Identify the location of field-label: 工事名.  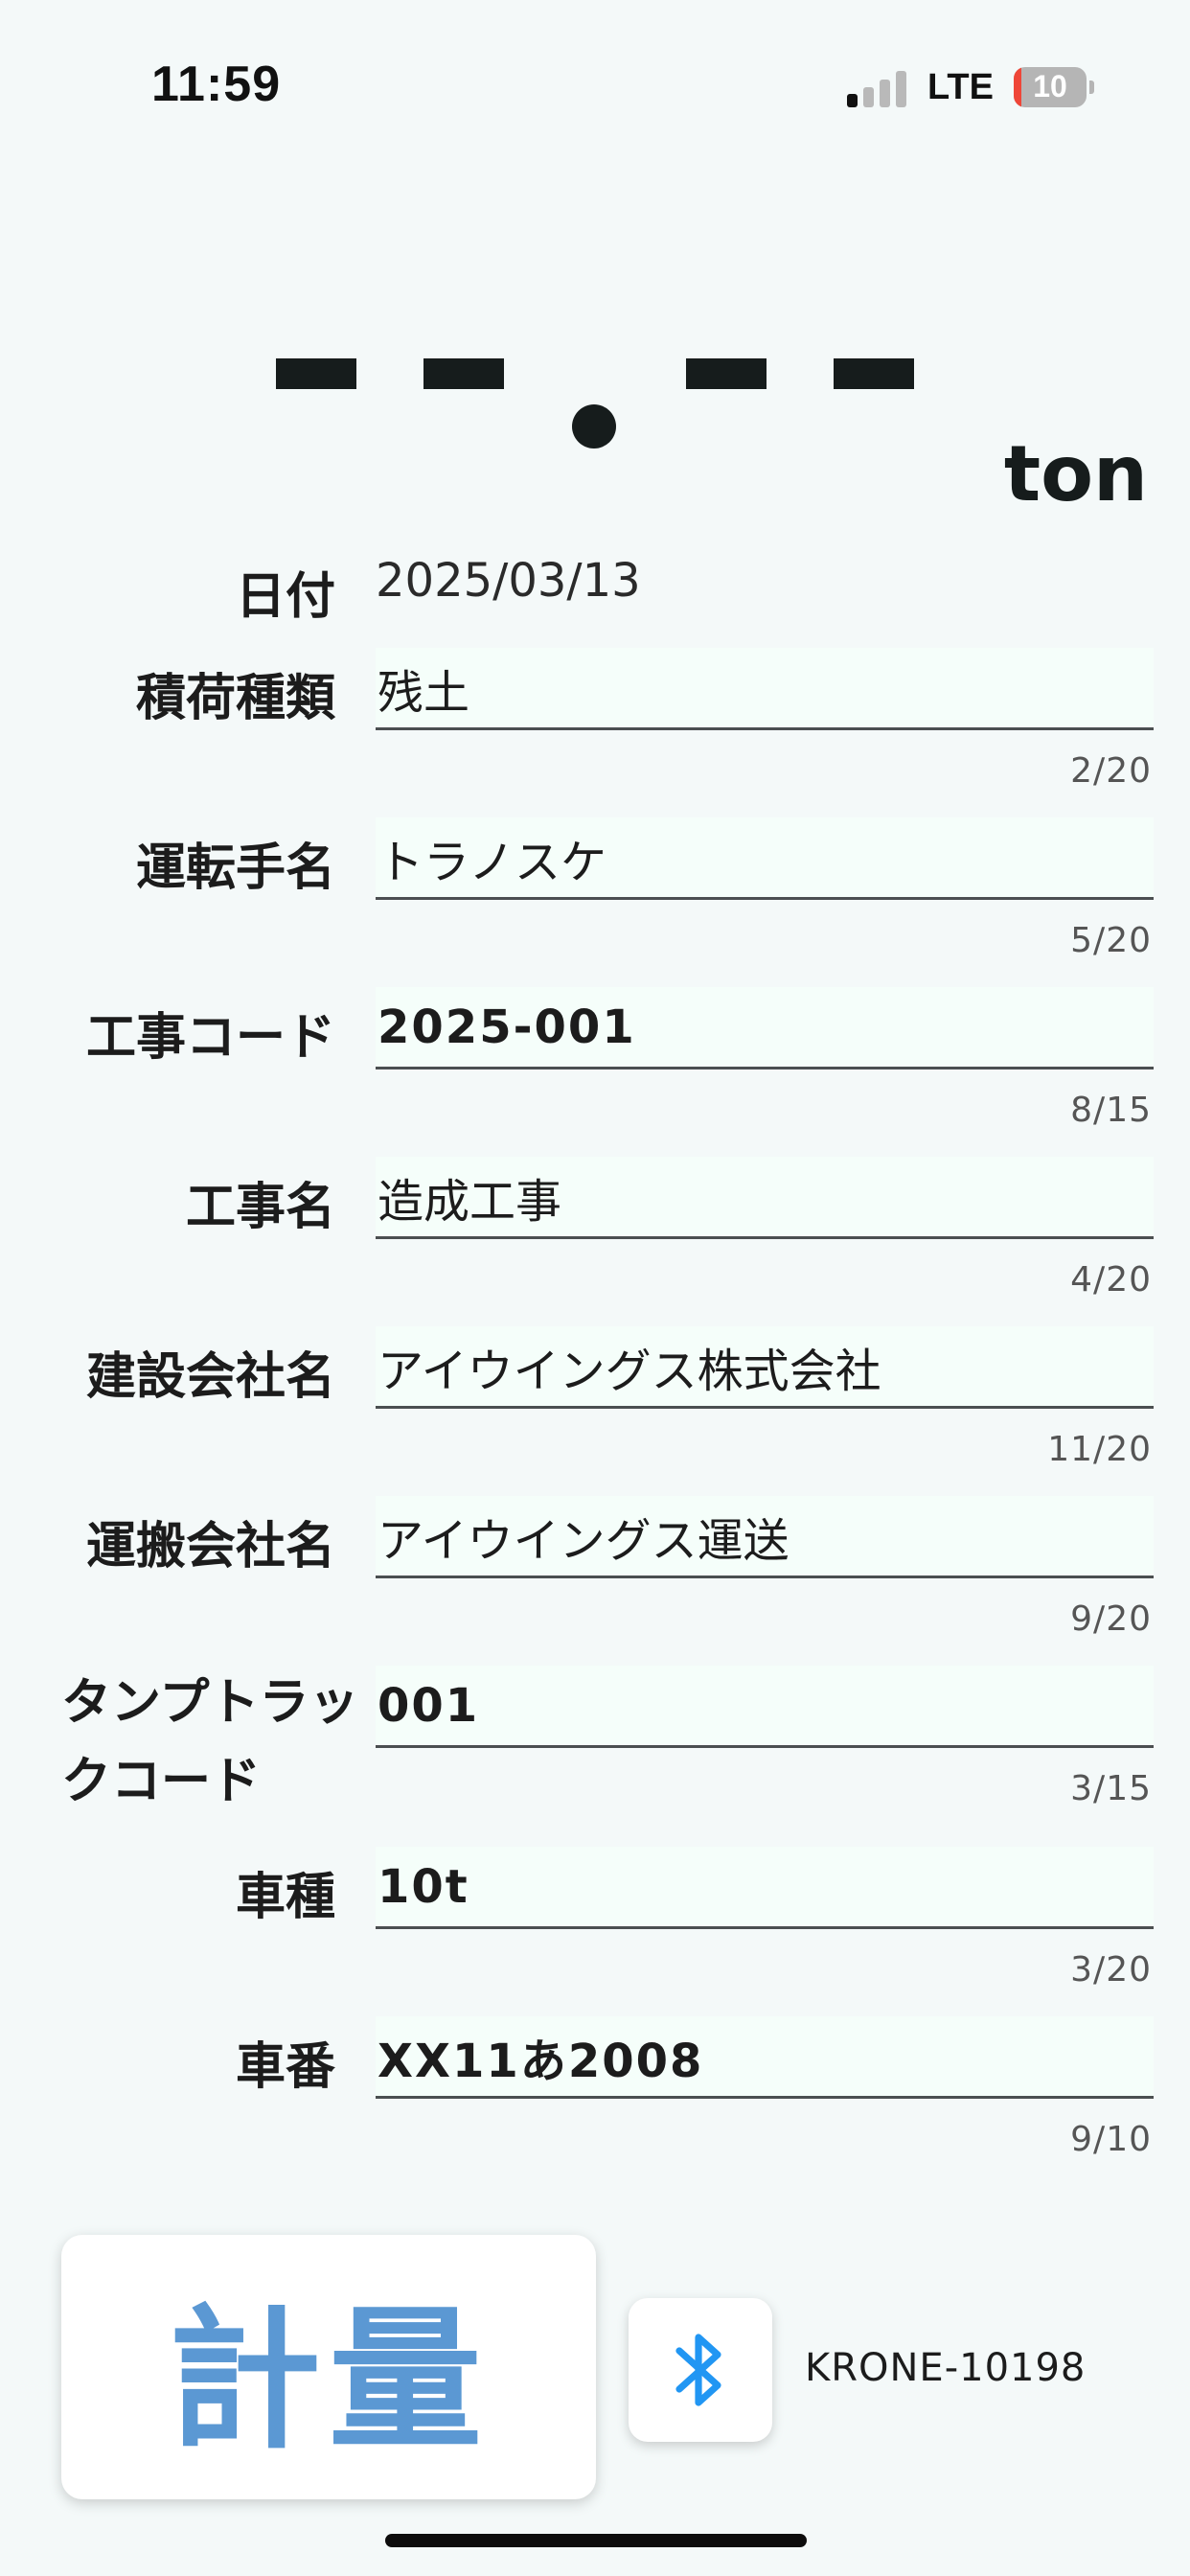
(260, 1207).